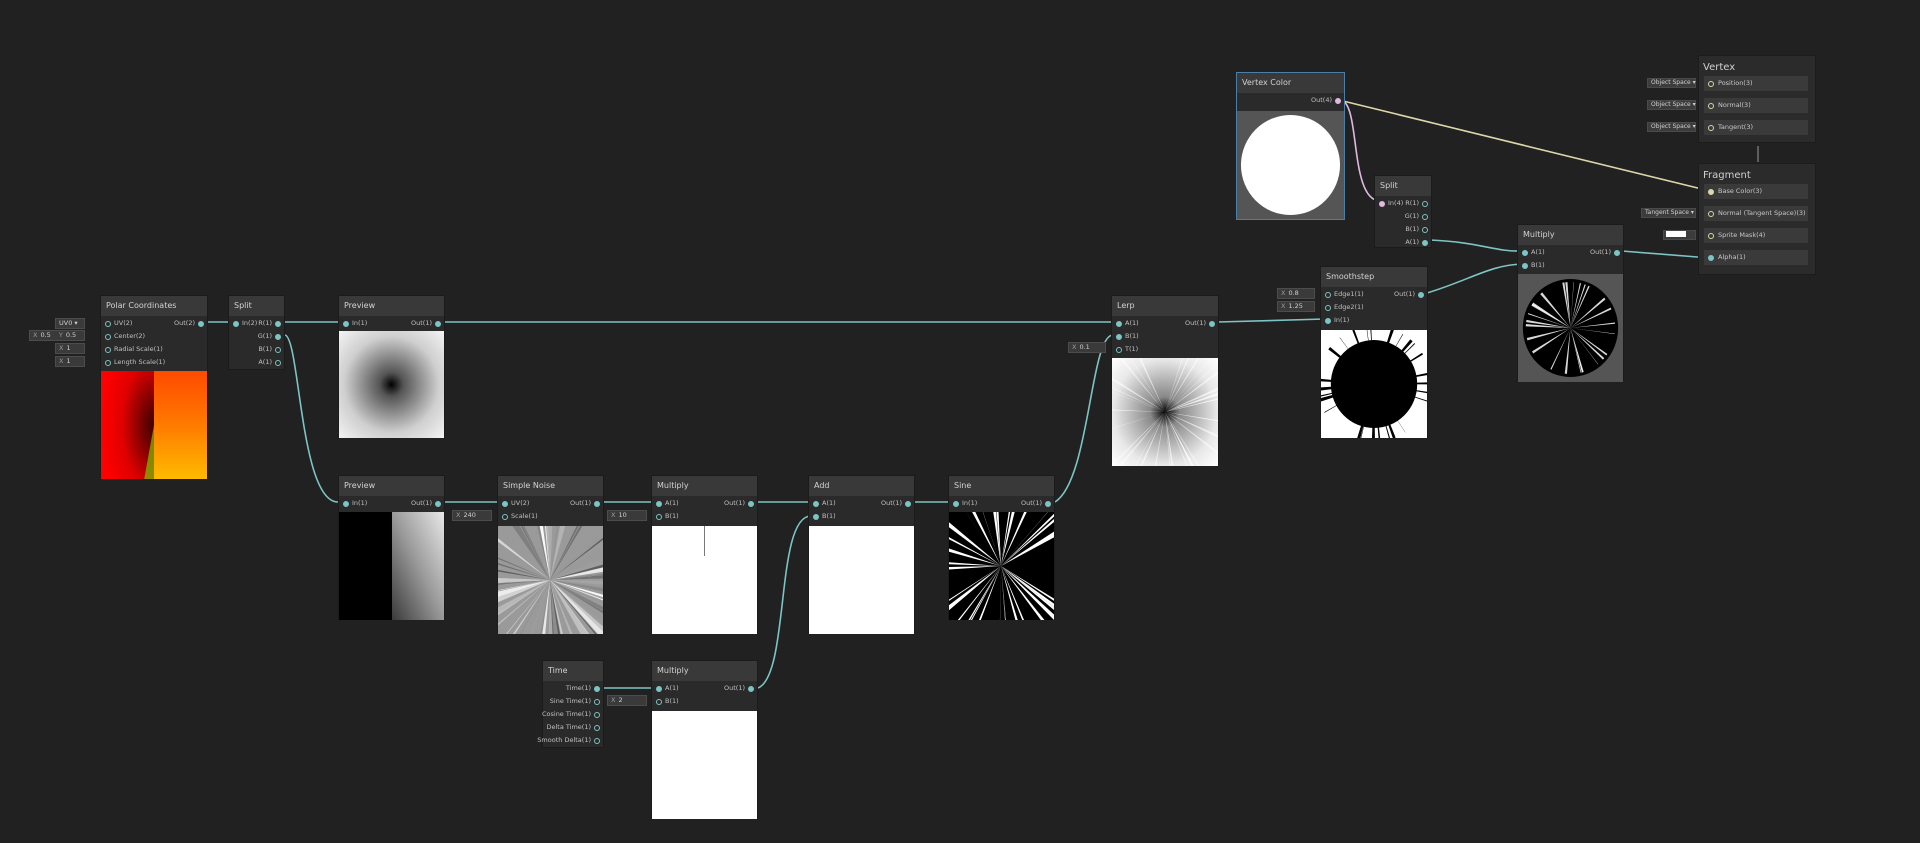  I want to click on sine-node: Sine In(1) Out(1), so click(1001, 547).